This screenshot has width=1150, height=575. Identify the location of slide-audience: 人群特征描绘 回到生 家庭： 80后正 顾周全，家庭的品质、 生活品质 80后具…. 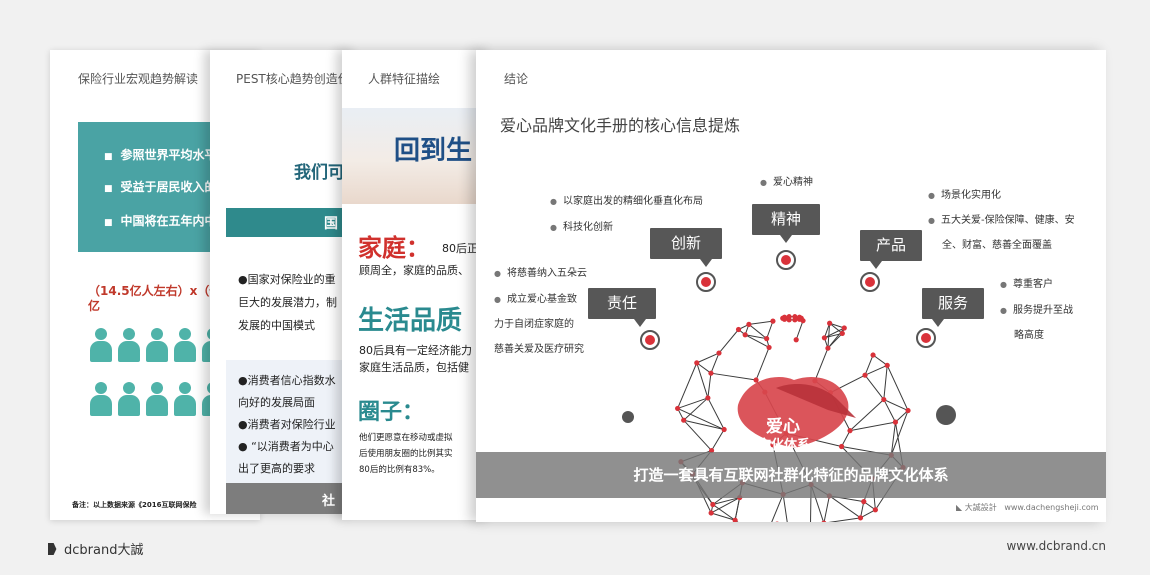
(417, 285).